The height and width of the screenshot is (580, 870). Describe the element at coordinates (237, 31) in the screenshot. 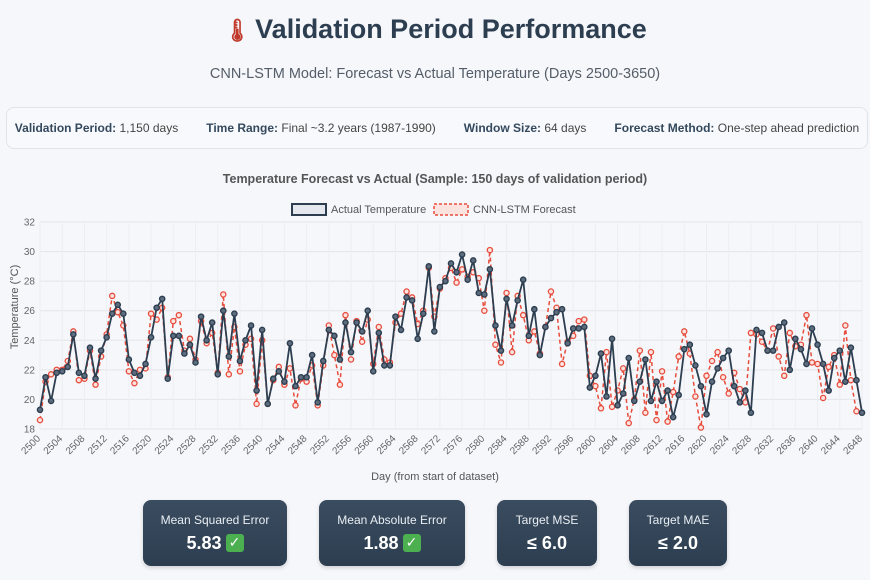

I see `thermometer-icon: 🌡` at that location.